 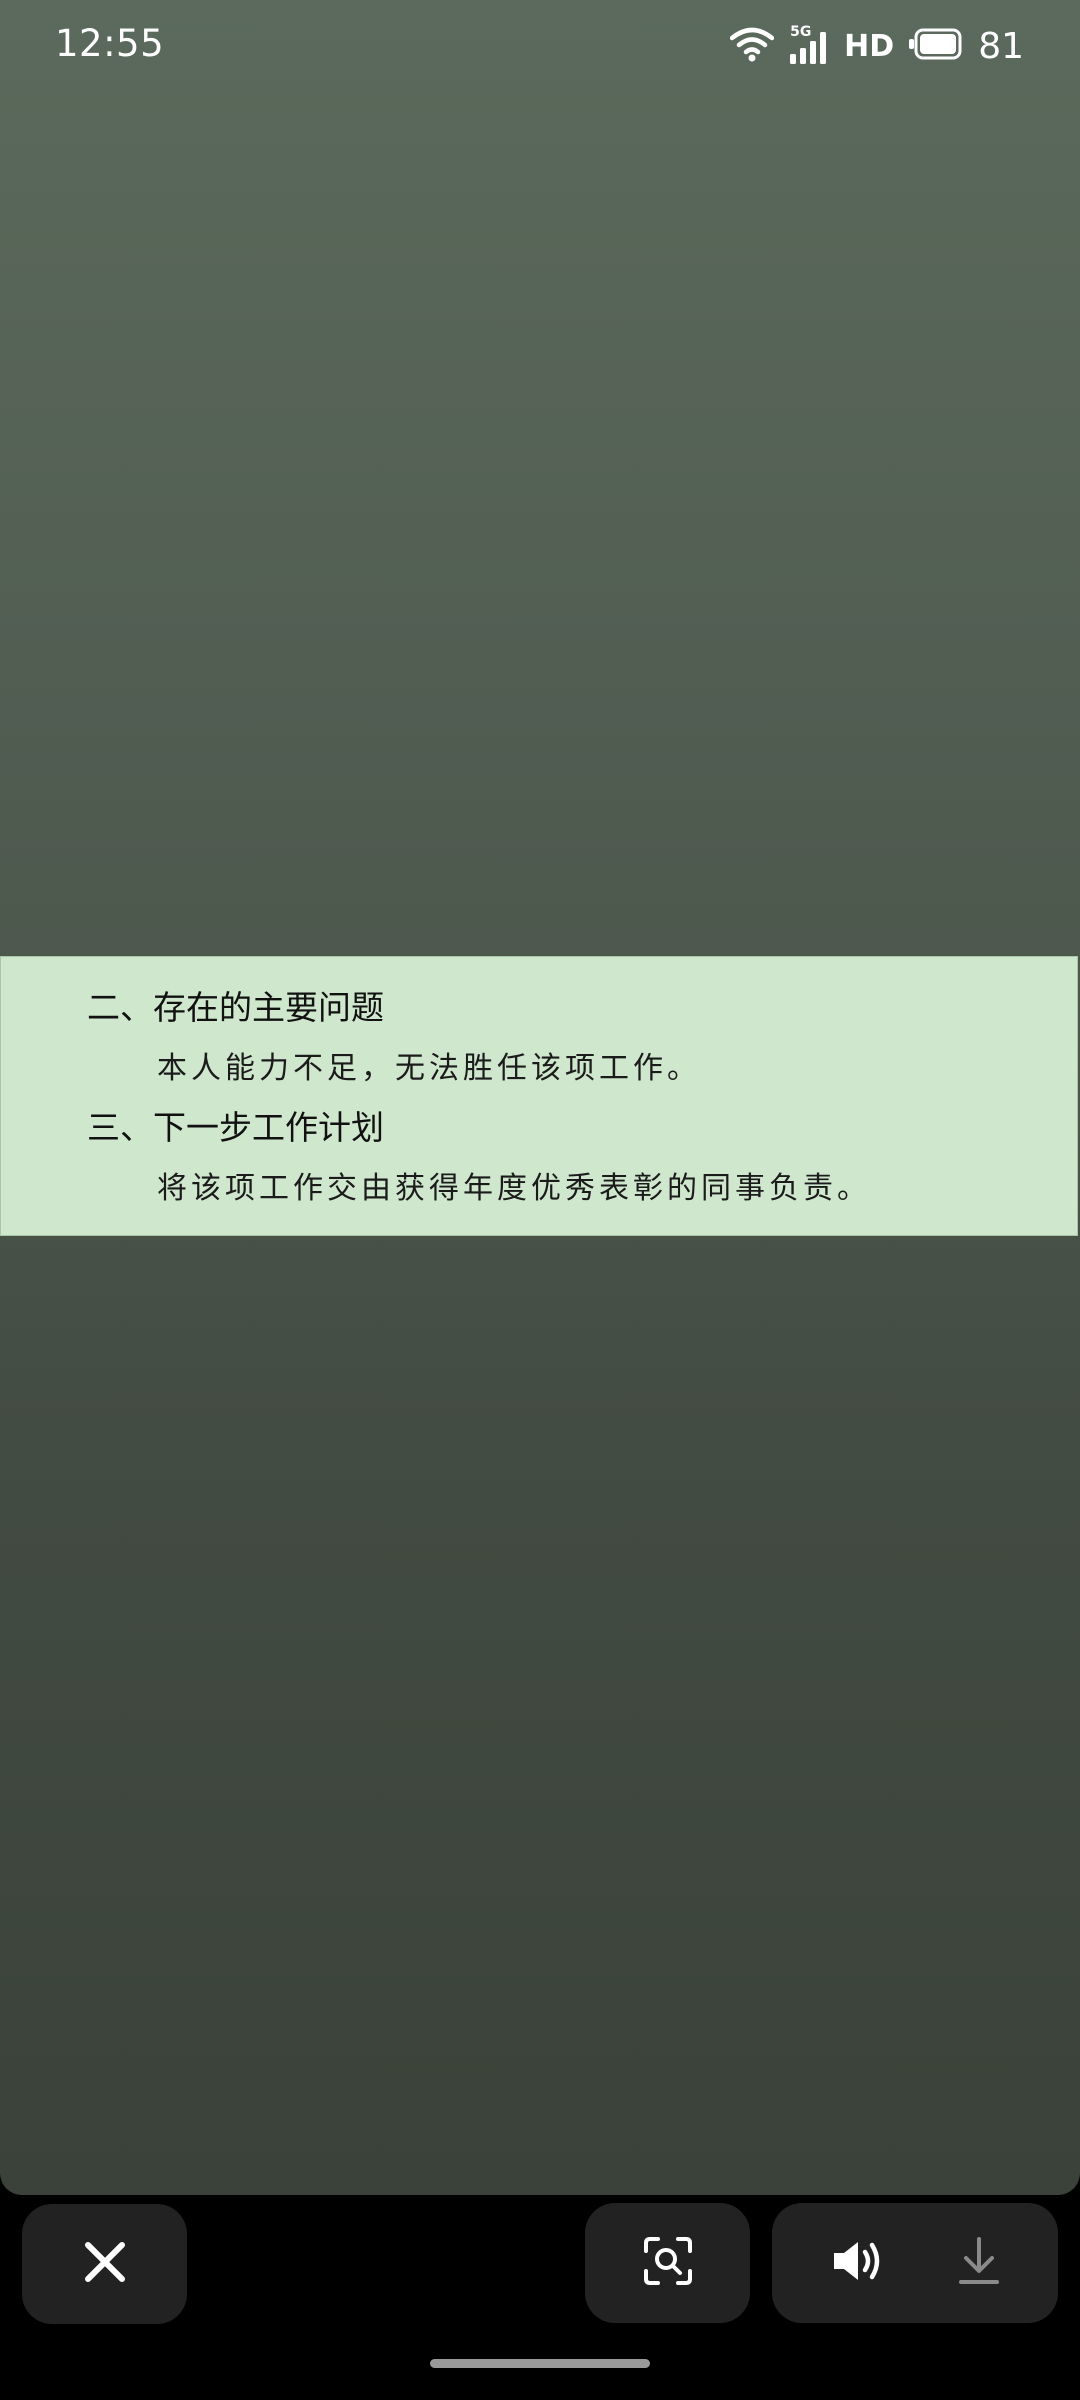 What do you see at coordinates (429, 1068) in the screenshot?
I see `section-body-problems: 本人能力不足，无法胜任该项工作。` at bounding box center [429, 1068].